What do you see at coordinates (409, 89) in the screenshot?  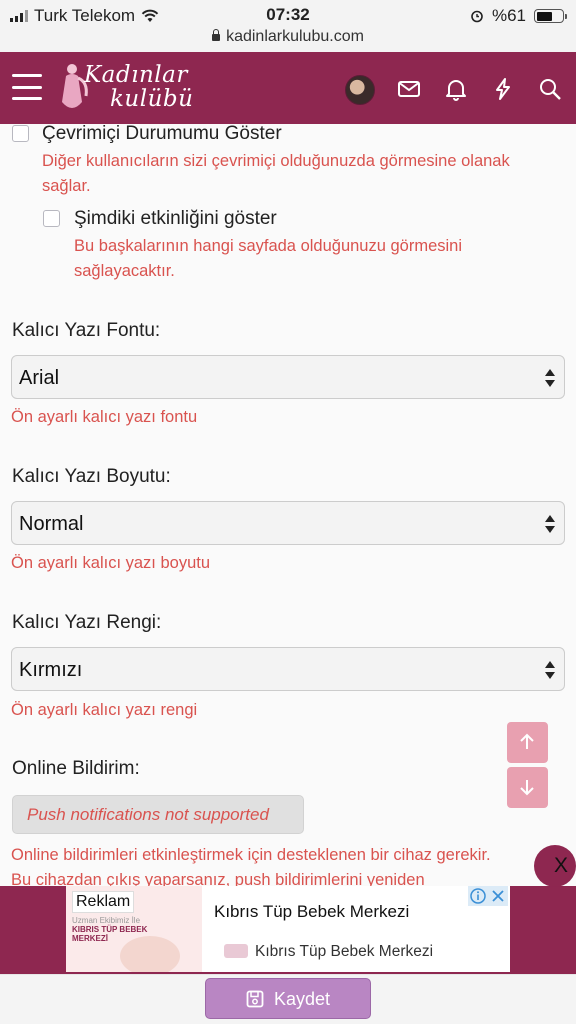 I see `envelope-icon` at bounding box center [409, 89].